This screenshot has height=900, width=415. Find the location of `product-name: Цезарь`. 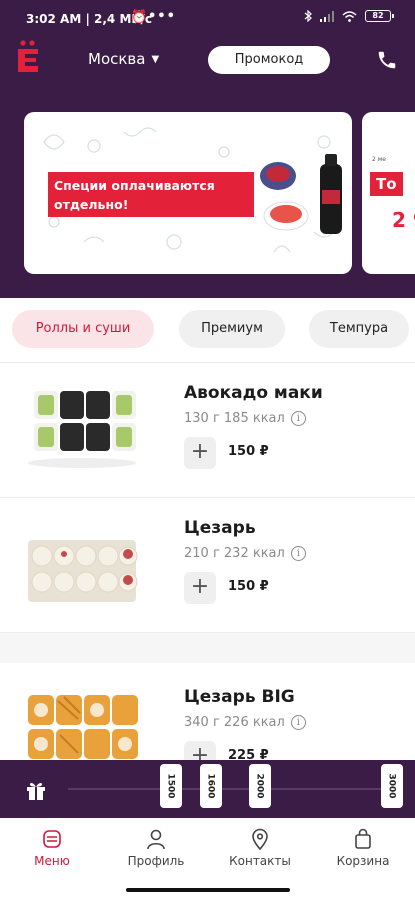

product-name: Цезарь is located at coordinates (220, 528).